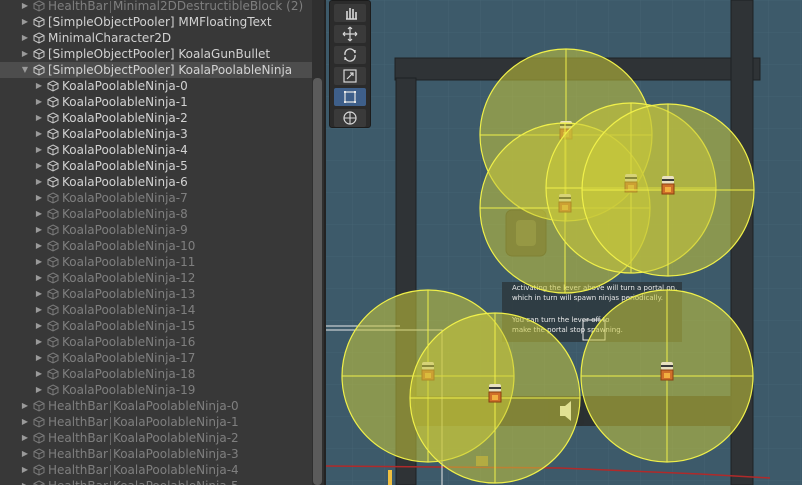  Describe the element at coordinates (156, 198) in the screenshot. I see `hierarchy-row: ▶ KoalaPoolableNinja-7` at that location.